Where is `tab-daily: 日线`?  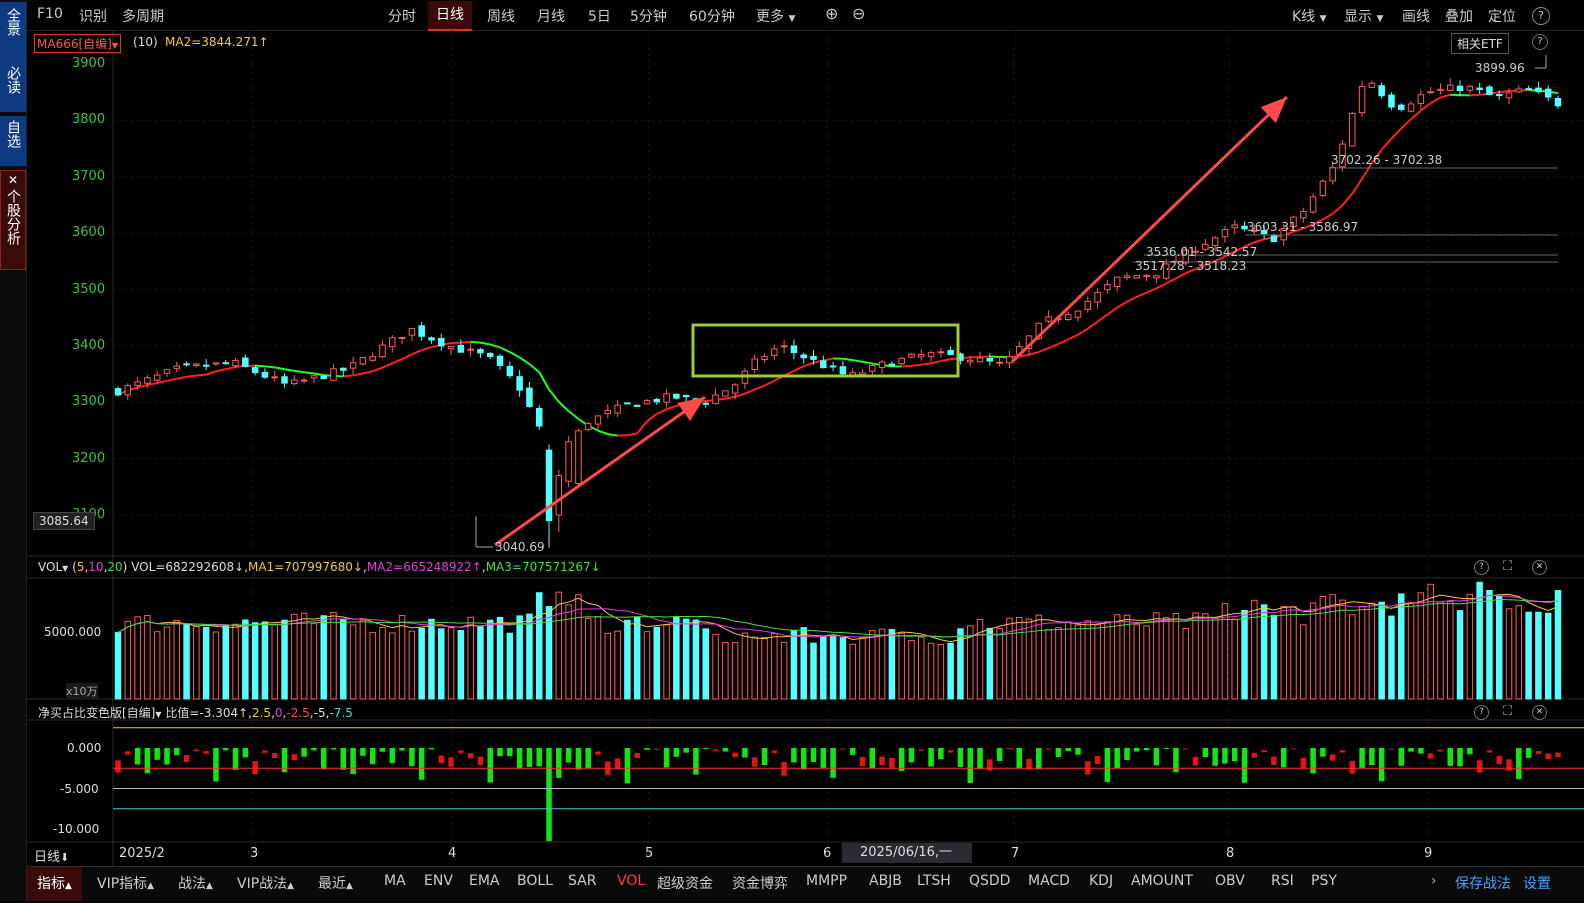
tab-daily: 日线 is located at coordinates (450, 16).